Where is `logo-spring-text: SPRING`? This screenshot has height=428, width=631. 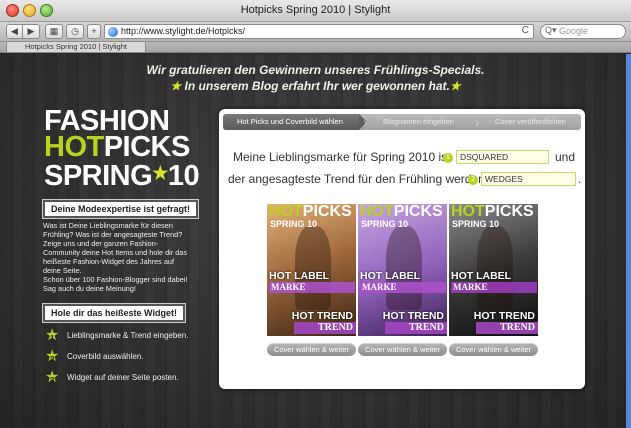
logo-spring-text: SPRING is located at coordinates (98, 176).